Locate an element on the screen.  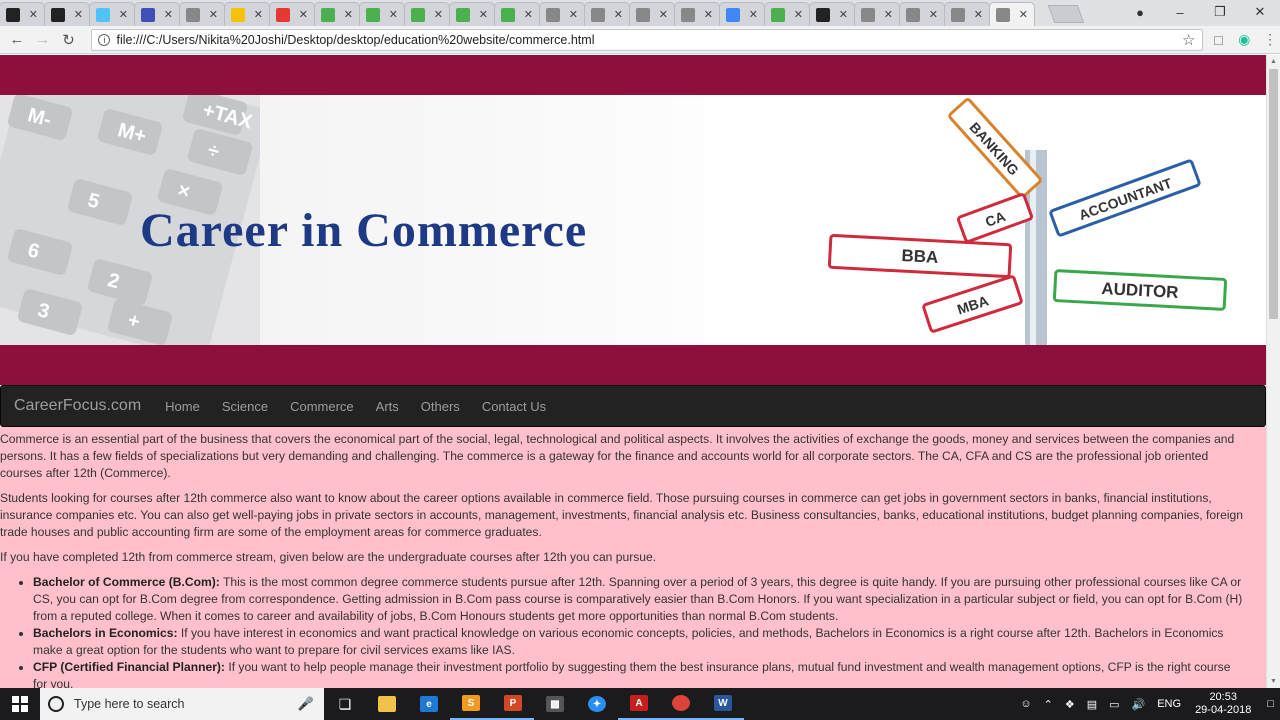
sign-board-label: AUDITOR is located at coordinates (1140, 290).